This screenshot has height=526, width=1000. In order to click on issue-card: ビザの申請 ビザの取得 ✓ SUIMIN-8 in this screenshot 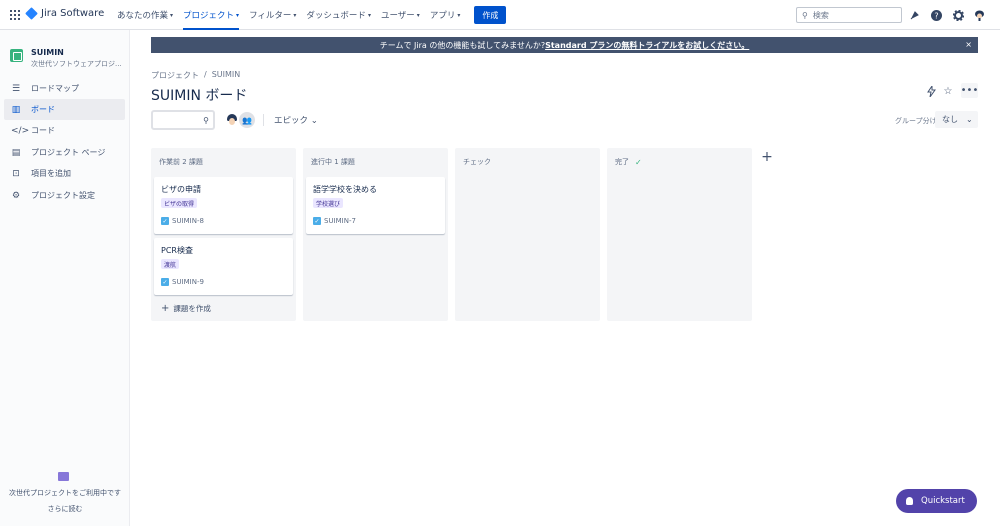, I will do `click(223, 205)`.